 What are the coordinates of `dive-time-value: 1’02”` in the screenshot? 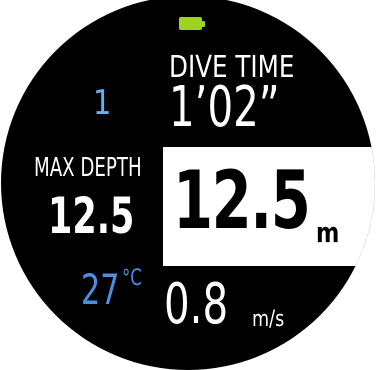 It's located at (224, 107).